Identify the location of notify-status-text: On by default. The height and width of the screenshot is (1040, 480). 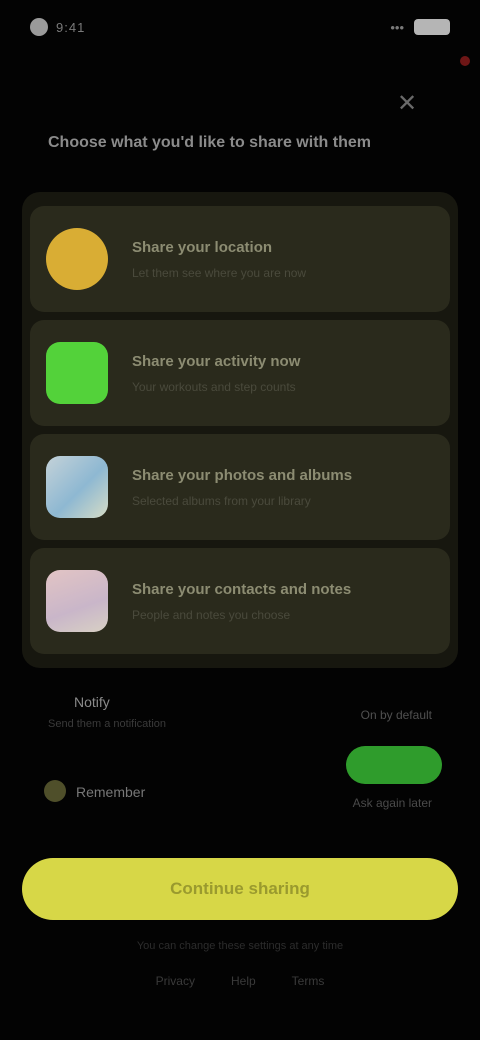
(396, 715).